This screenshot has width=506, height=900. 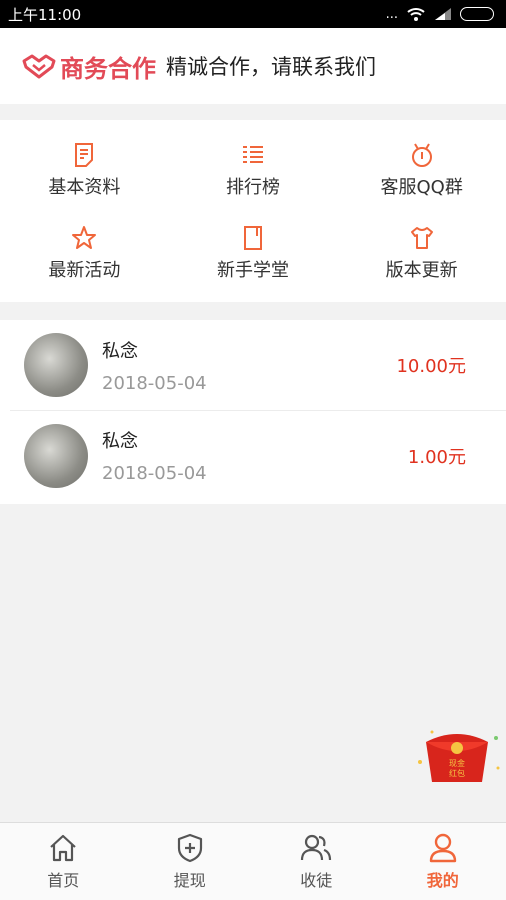 I want to click on menu-item-label: 最新活动, so click(x=84, y=270).